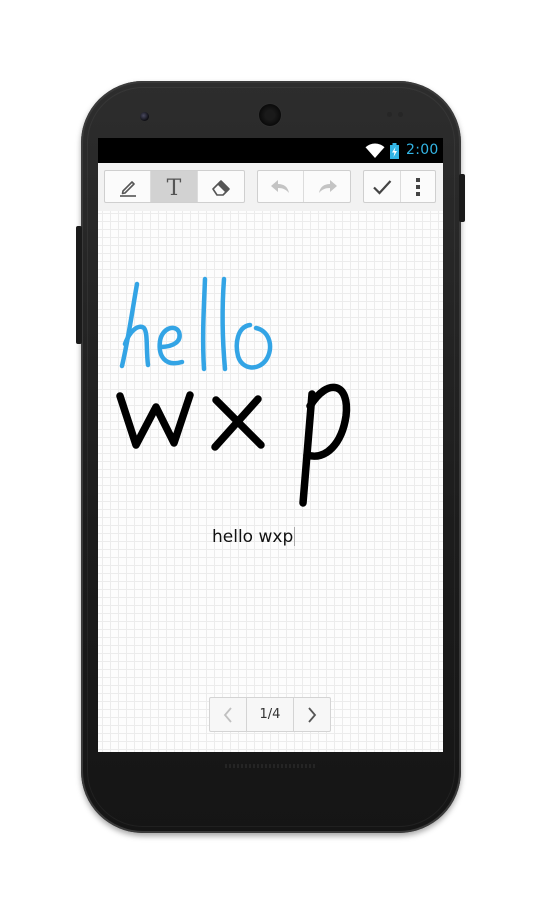 The height and width of the screenshot is (913, 540). I want to click on text-tool-button: T, so click(174, 186).